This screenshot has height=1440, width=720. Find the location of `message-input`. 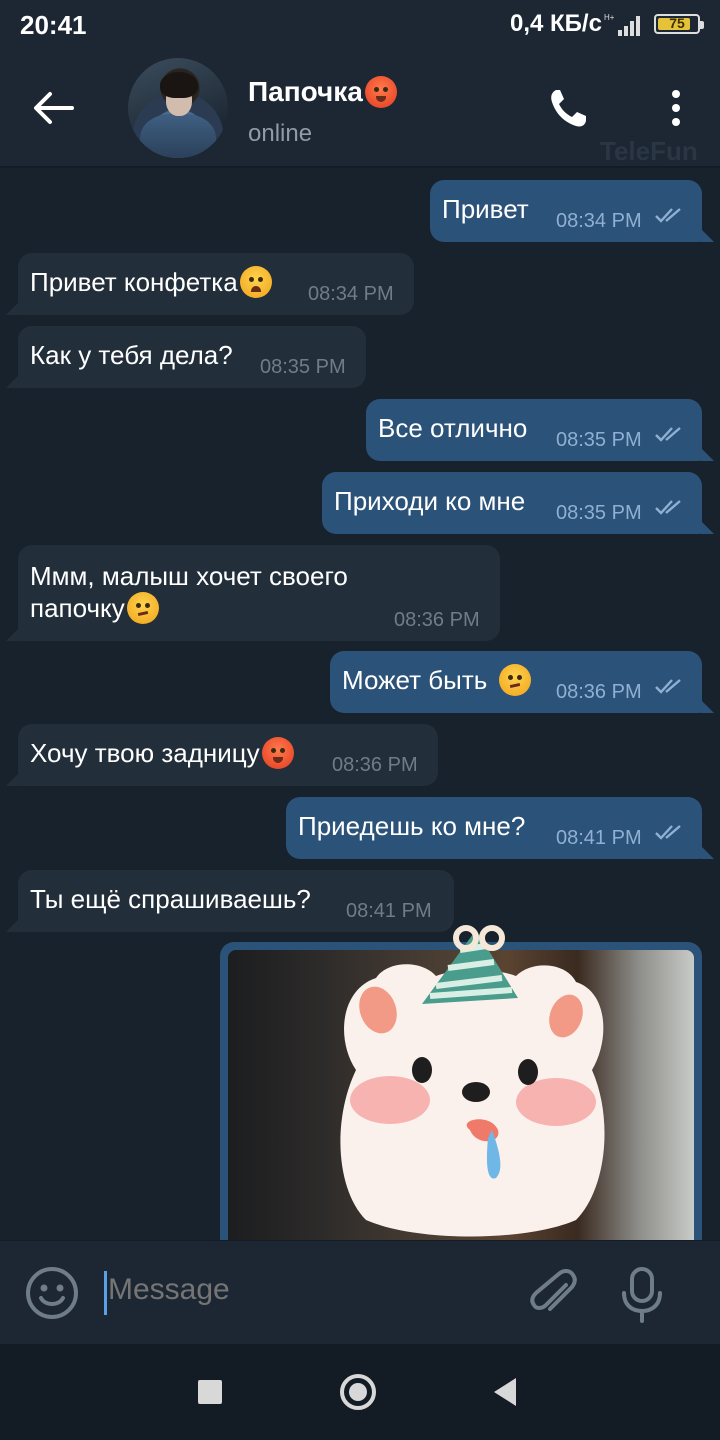

message-input is located at coordinates (298, 1290).